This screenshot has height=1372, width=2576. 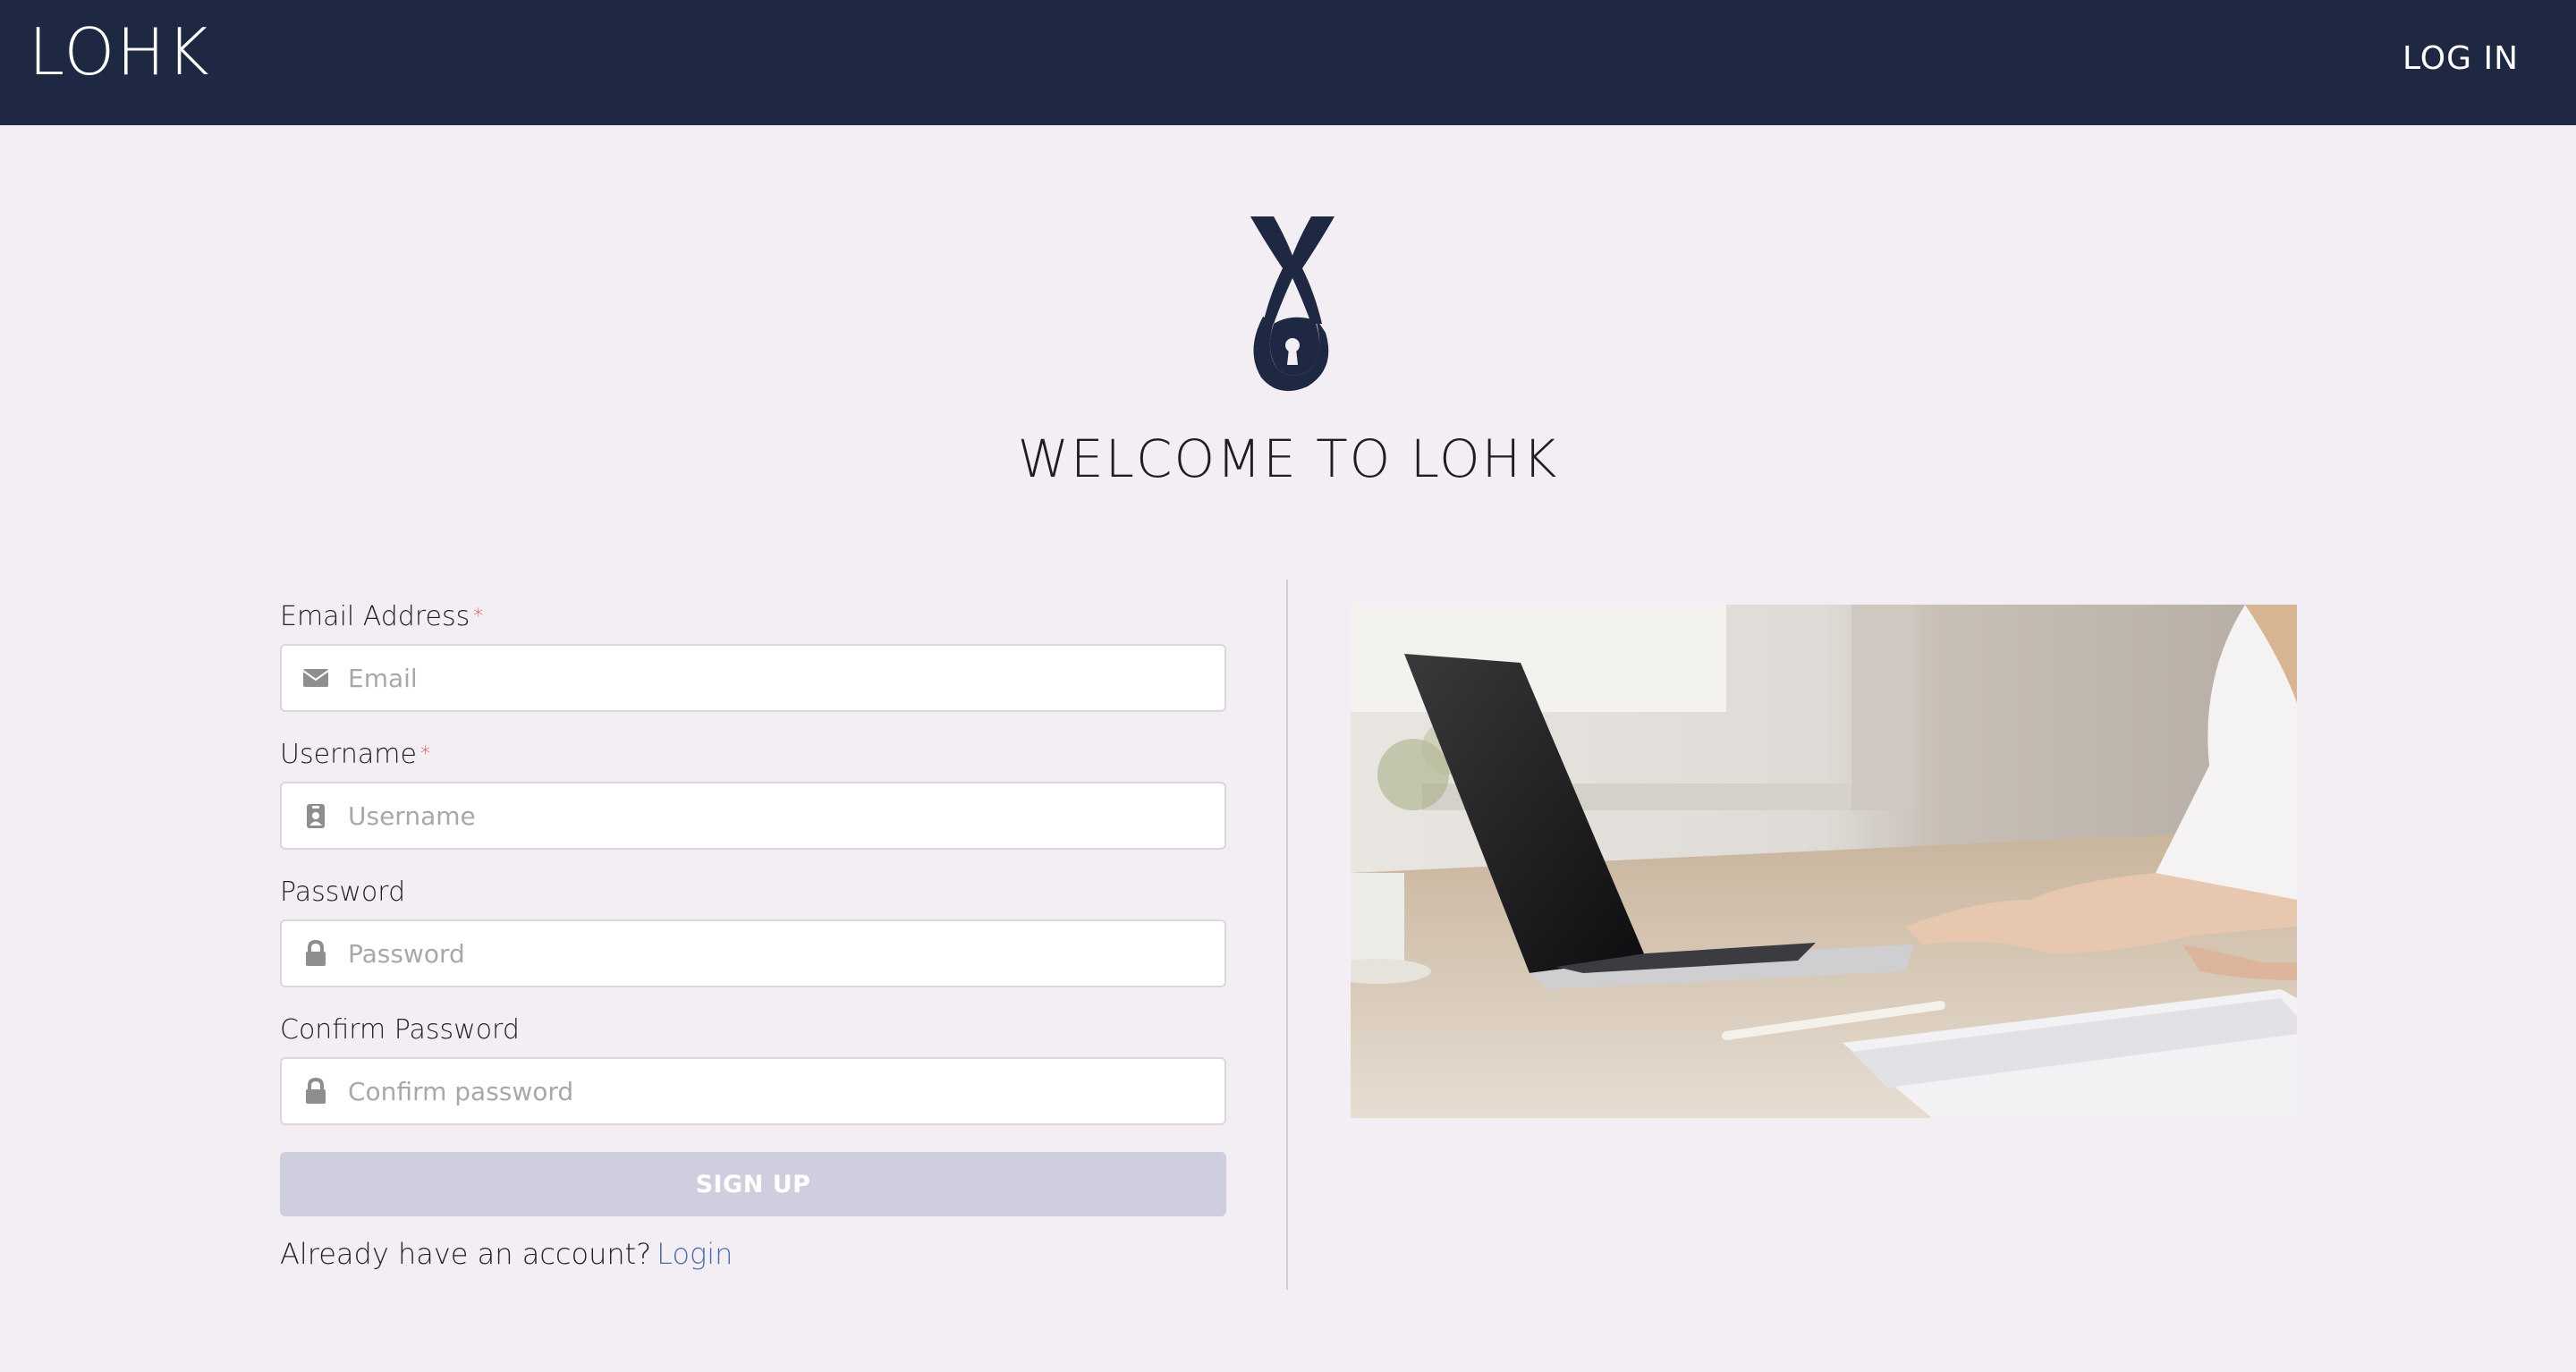 What do you see at coordinates (348, 754) in the screenshot?
I see `username-label-text: Username` at bounding box center [348, 754].